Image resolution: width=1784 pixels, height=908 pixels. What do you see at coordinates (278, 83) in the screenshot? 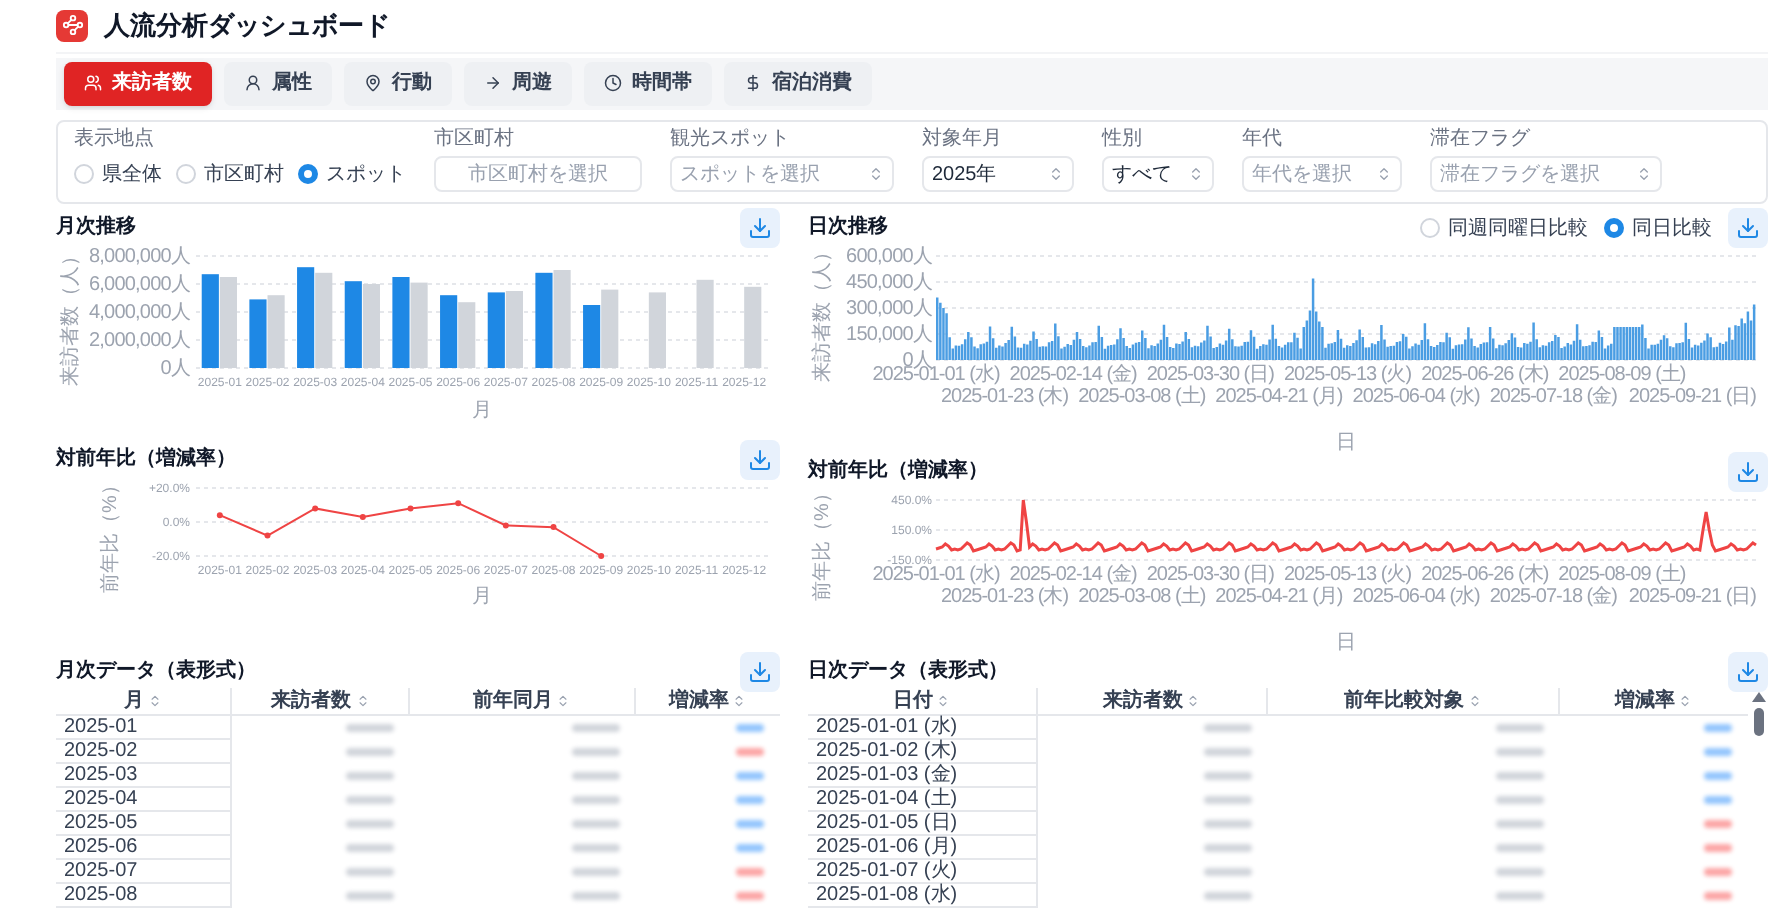
I see `tab: 属性` at bounding box center [278, 83].